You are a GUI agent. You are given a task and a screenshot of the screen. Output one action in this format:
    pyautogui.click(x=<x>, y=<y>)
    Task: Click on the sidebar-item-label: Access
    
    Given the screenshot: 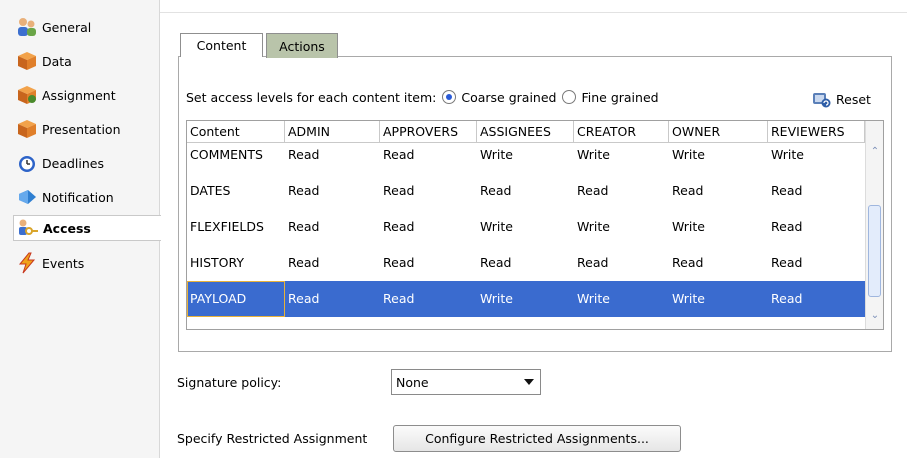 What is the action you would take?
    pyautogui.click(x=67, y=228)
    